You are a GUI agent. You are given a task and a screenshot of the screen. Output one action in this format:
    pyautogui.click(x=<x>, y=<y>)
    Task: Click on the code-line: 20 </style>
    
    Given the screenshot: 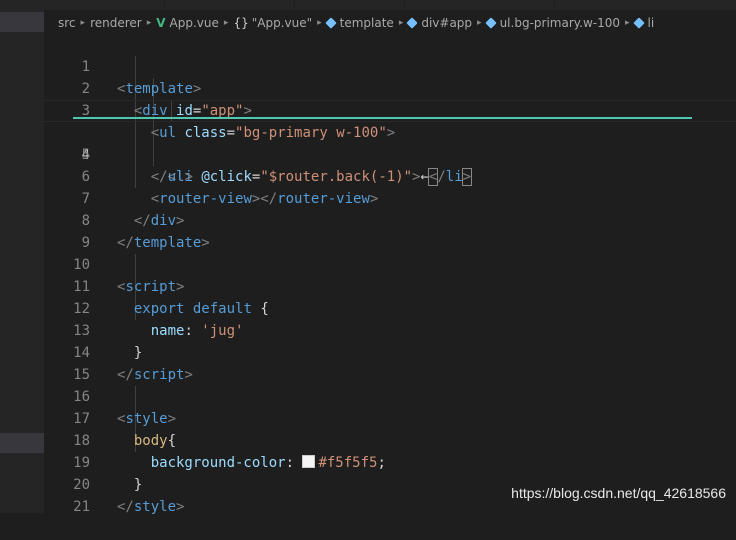 What is the action you would take?
    pyautogui.click(x=390, y=483)
    